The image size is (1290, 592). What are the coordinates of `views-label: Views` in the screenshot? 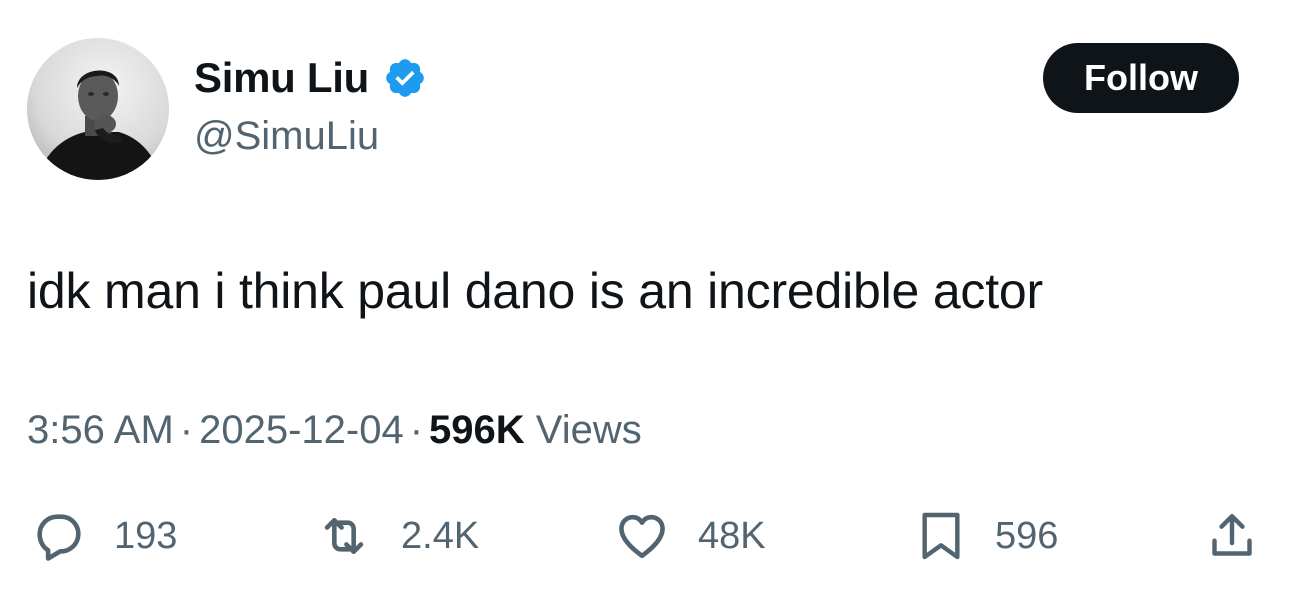 It's located at (589, 430).